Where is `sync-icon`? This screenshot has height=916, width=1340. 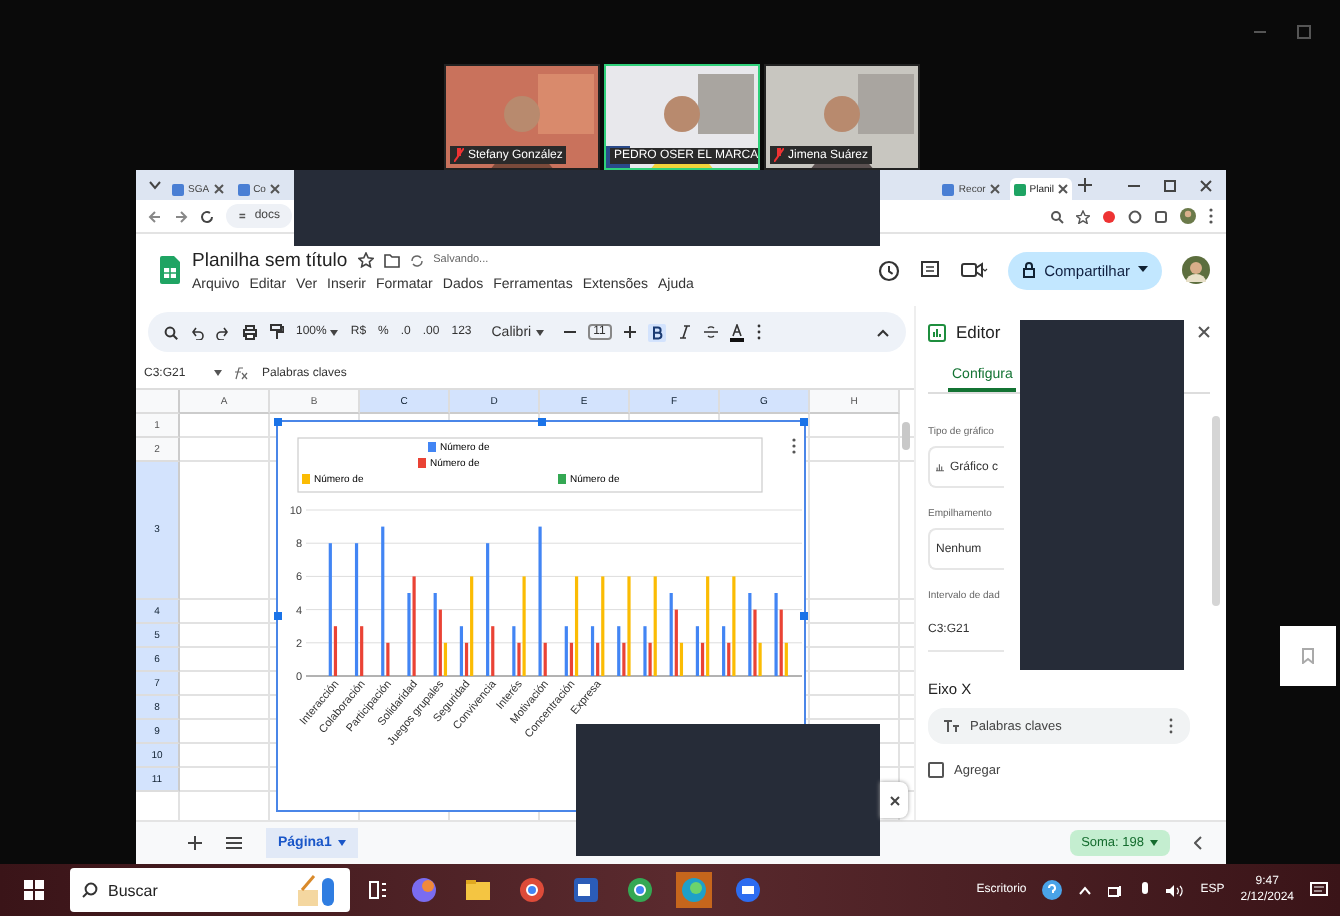 sync-icon is located at coordinates (416, 260).